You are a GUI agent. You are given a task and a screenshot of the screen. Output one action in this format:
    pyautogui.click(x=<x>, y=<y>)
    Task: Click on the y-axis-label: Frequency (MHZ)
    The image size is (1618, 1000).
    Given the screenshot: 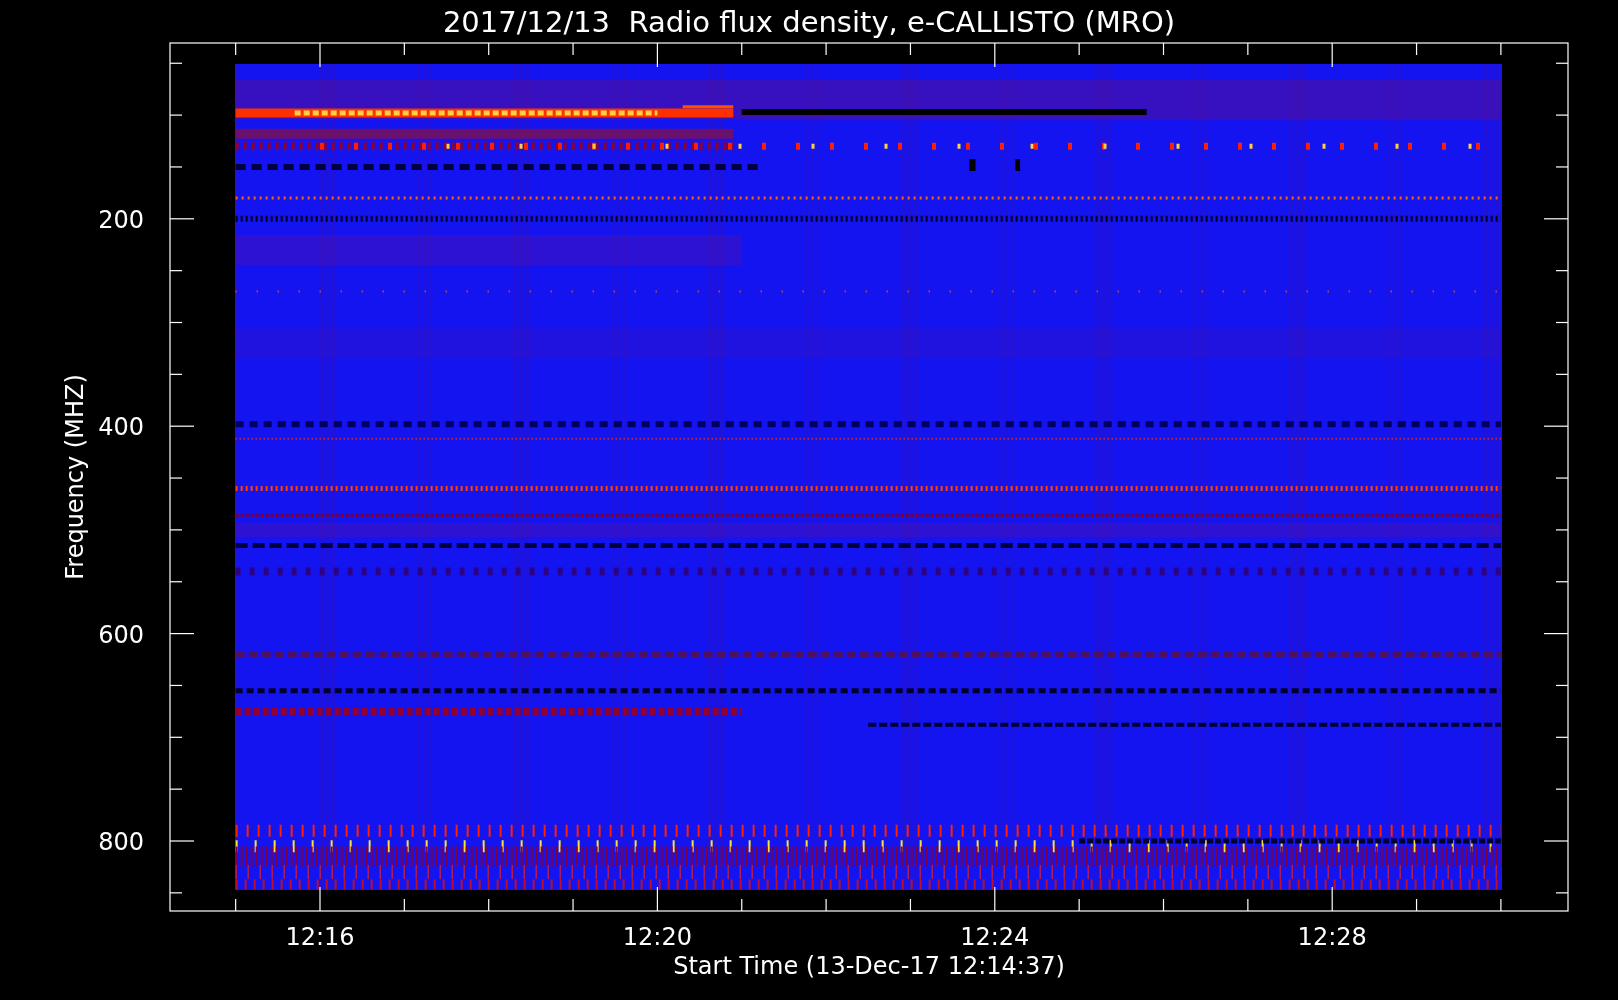 What is the action you would take?
    pyautogui.click(x=75, y=477)
    